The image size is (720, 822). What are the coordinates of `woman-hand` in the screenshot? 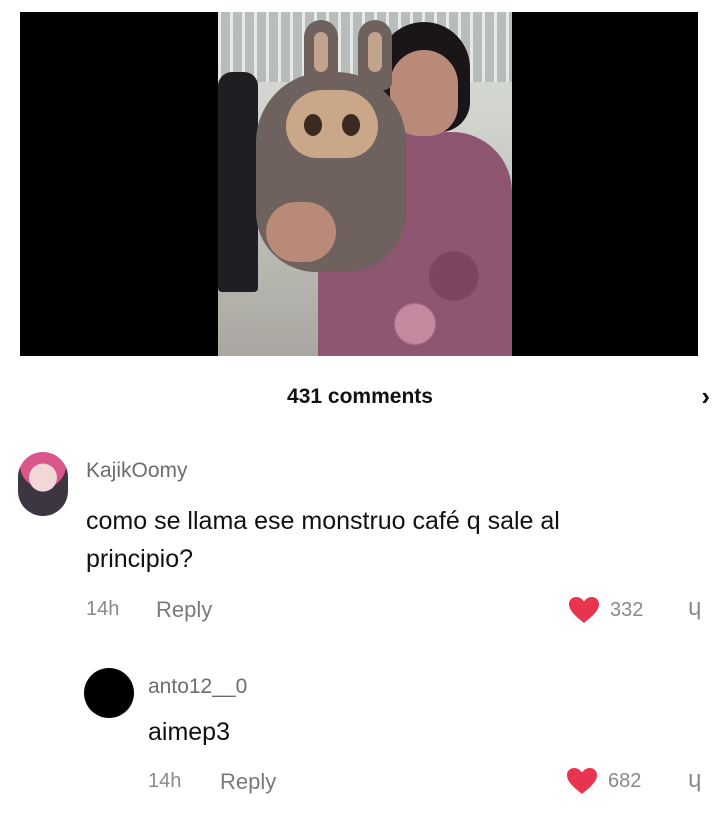 It's located at (301, 232).